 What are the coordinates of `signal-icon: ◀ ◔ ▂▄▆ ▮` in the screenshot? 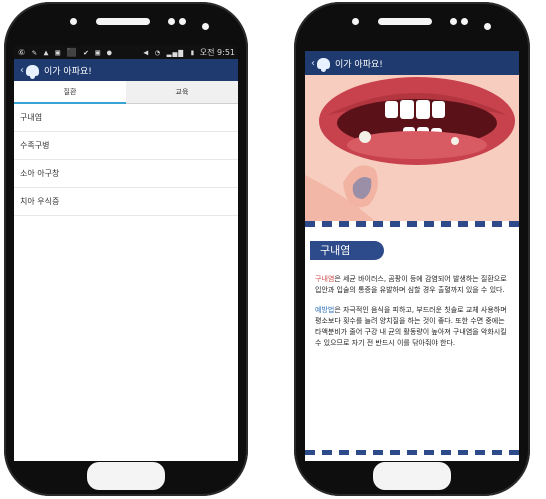 It's located at (169, 52).